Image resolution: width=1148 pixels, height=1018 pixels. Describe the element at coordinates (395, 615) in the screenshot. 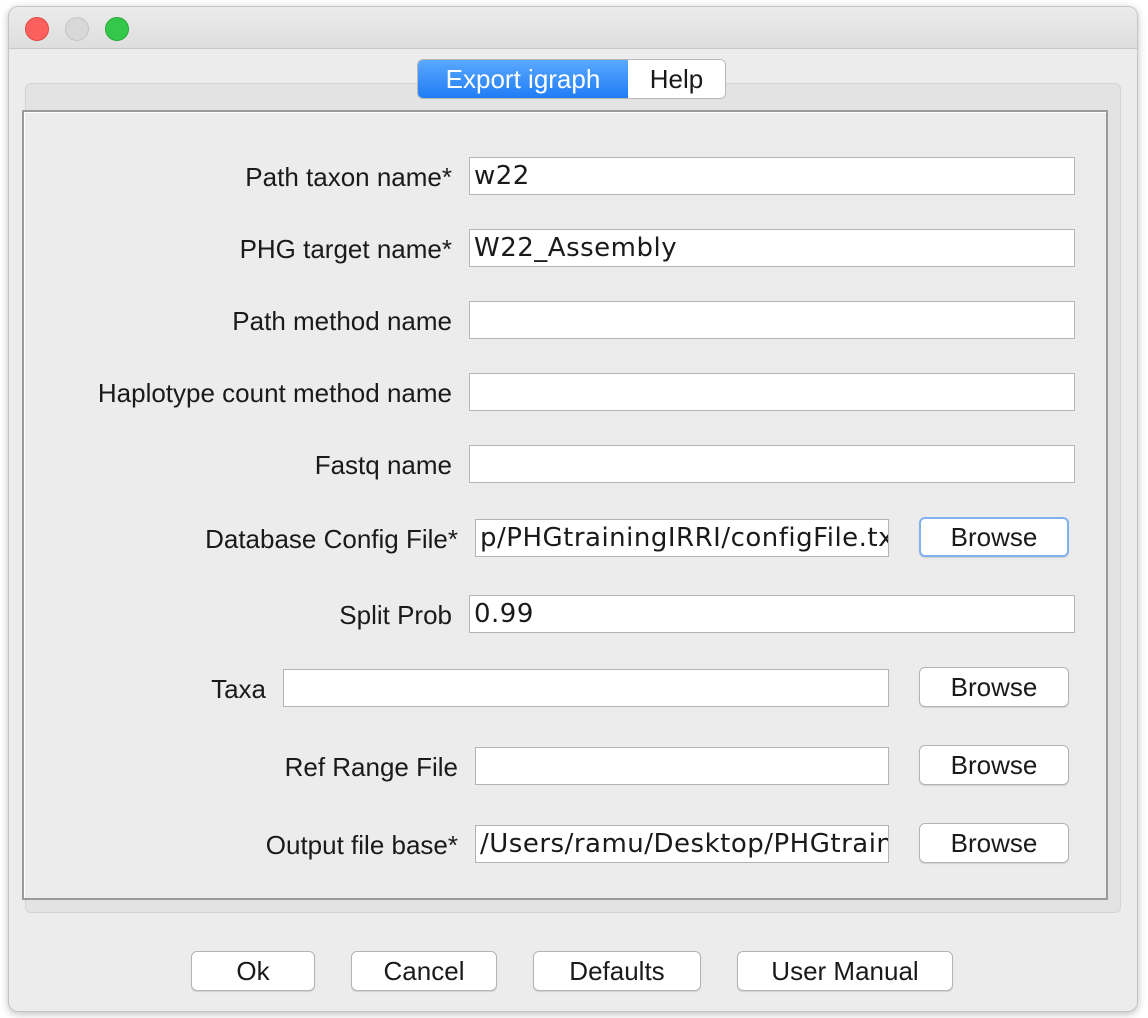

I see `split-prob-label: Split Prob` at that location.